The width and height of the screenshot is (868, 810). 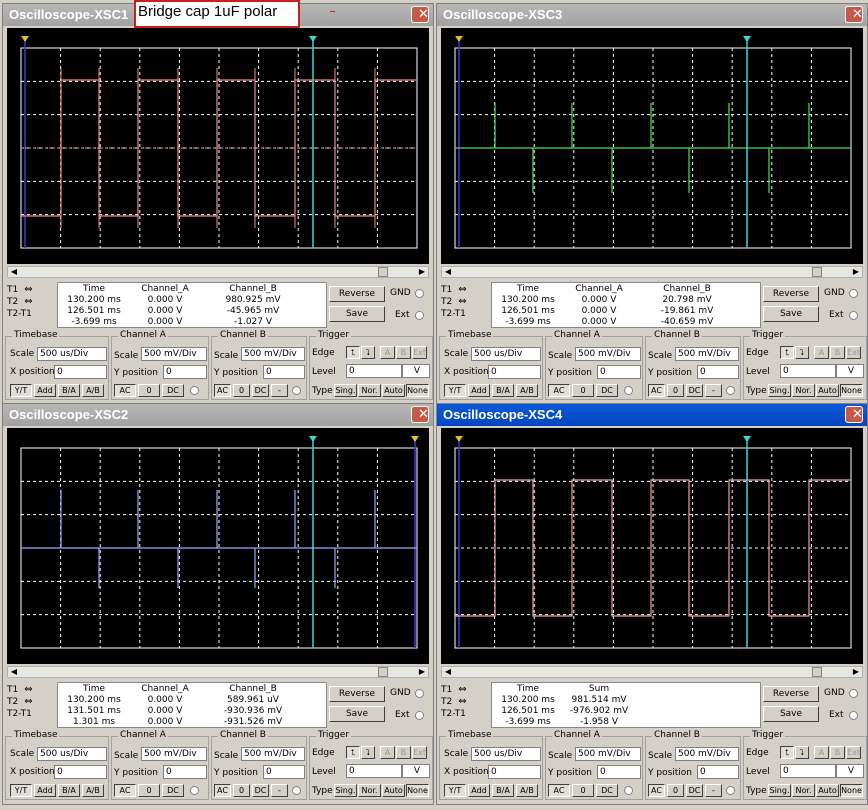 What do you see at coordinates (217, 14) in the screenshot?
I see `annotation-textbox: Bridge cap 1uF polar` at bounding box center [217, 14].